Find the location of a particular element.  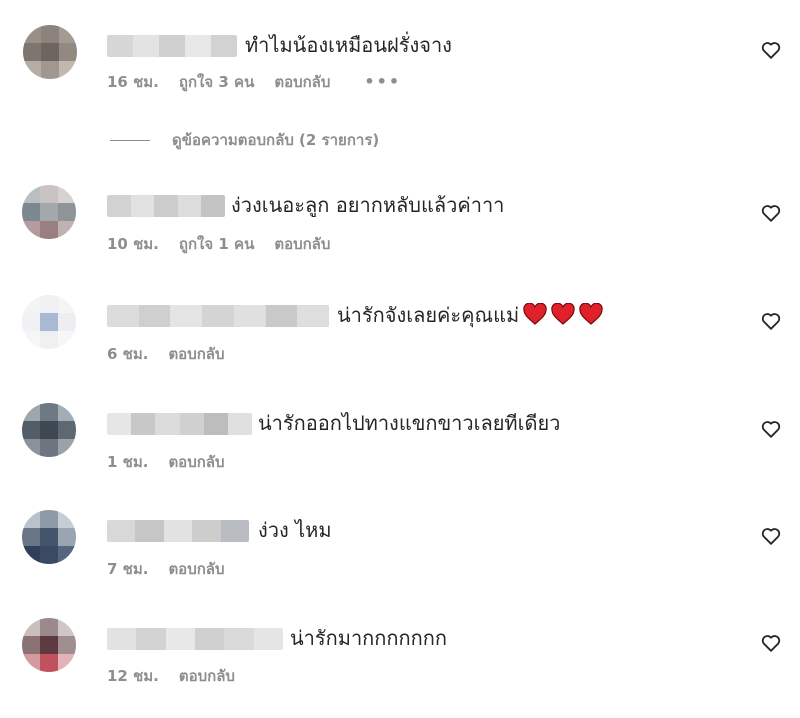

comment-time: 1 ชม. is located at coordinates (128, 462).